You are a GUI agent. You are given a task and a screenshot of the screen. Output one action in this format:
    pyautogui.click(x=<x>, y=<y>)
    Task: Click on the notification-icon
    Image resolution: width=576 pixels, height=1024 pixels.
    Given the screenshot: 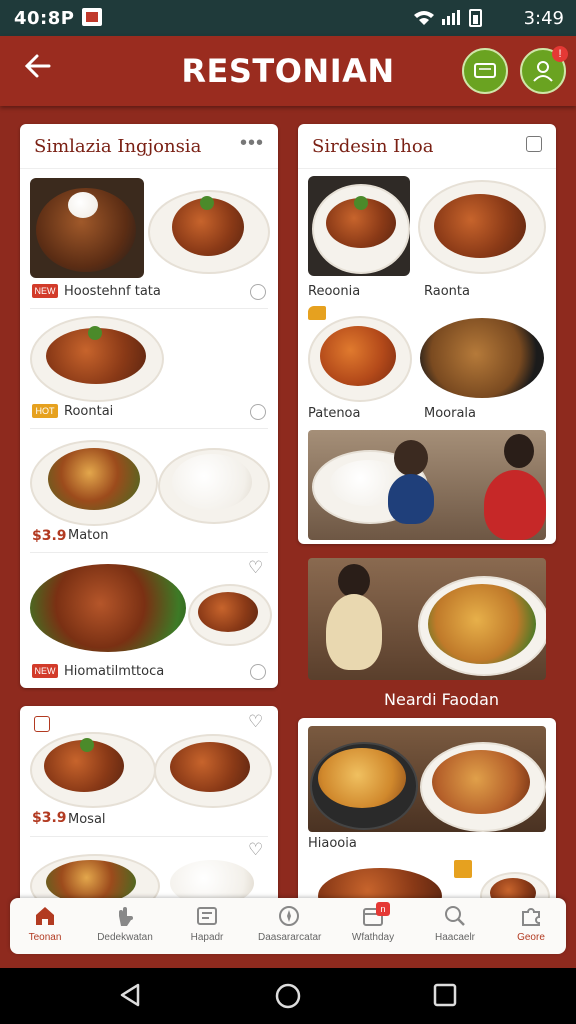 What is the action you would take?
    pyautogui.click(x=92, y=17)
    